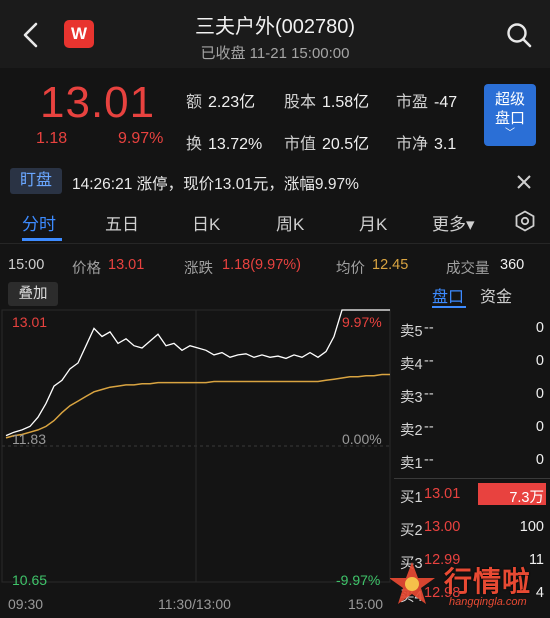 The height and width of the screenshot is (618, 550). What do you see at coordinates (519, 35) in the screenshot?
I see `search-icon` at bounding box center [519, 35].